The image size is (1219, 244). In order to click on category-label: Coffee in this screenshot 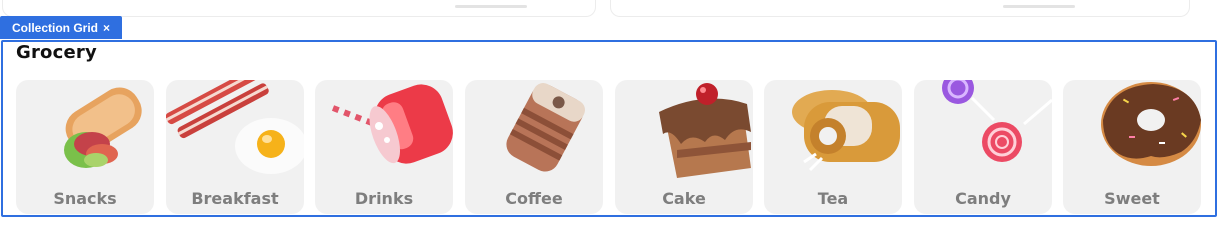, I will do `click(534, 198)`.